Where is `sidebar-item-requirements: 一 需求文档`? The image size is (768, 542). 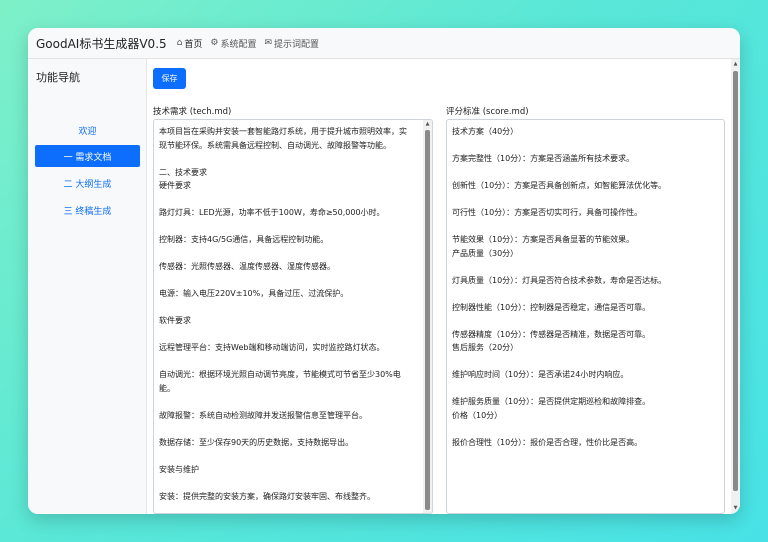
sidebar-item-requirements: 一 需求文档 is located at coordinates (87, 156).